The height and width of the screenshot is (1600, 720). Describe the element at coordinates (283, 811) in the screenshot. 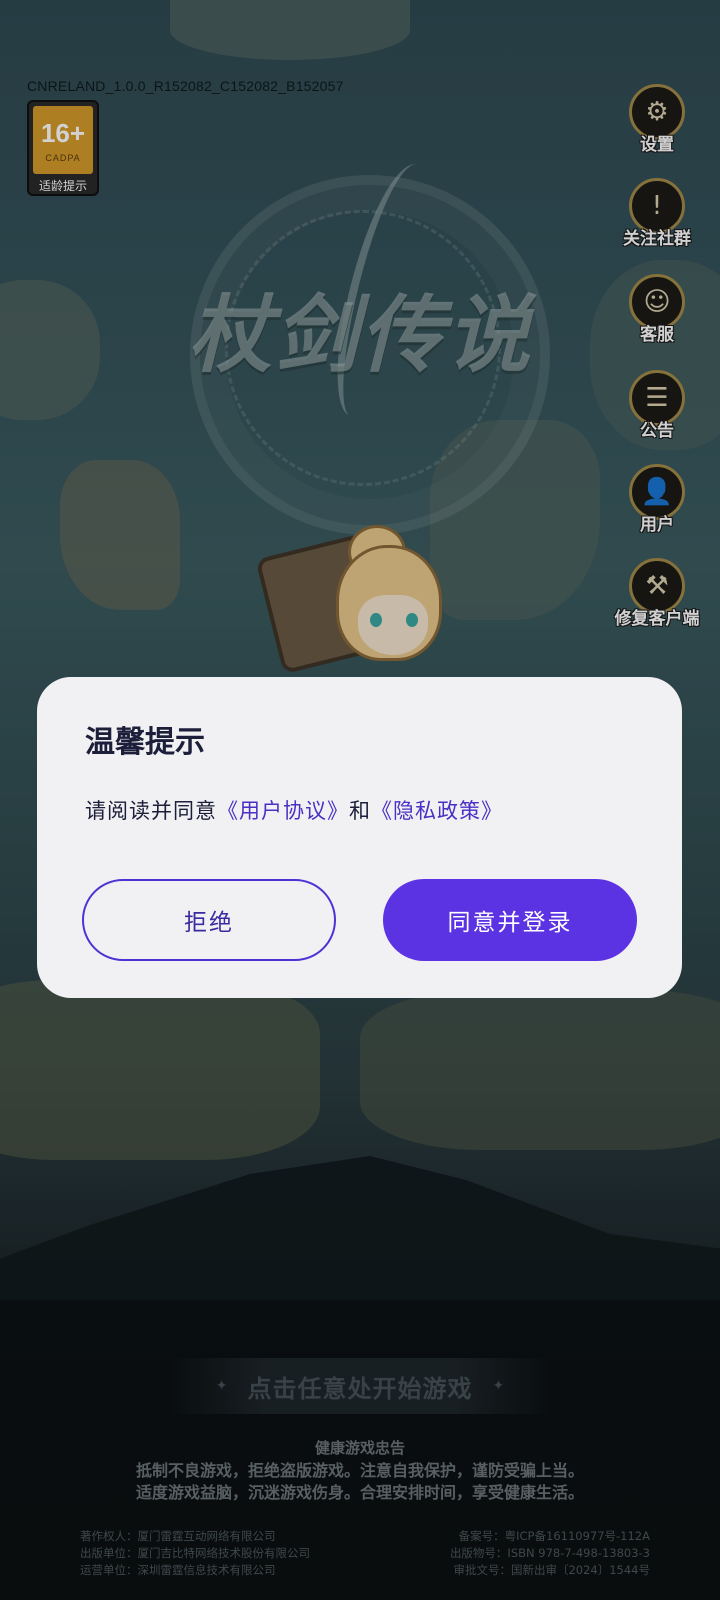

I see `user-agreement-link: 《用户协议》` at that location.